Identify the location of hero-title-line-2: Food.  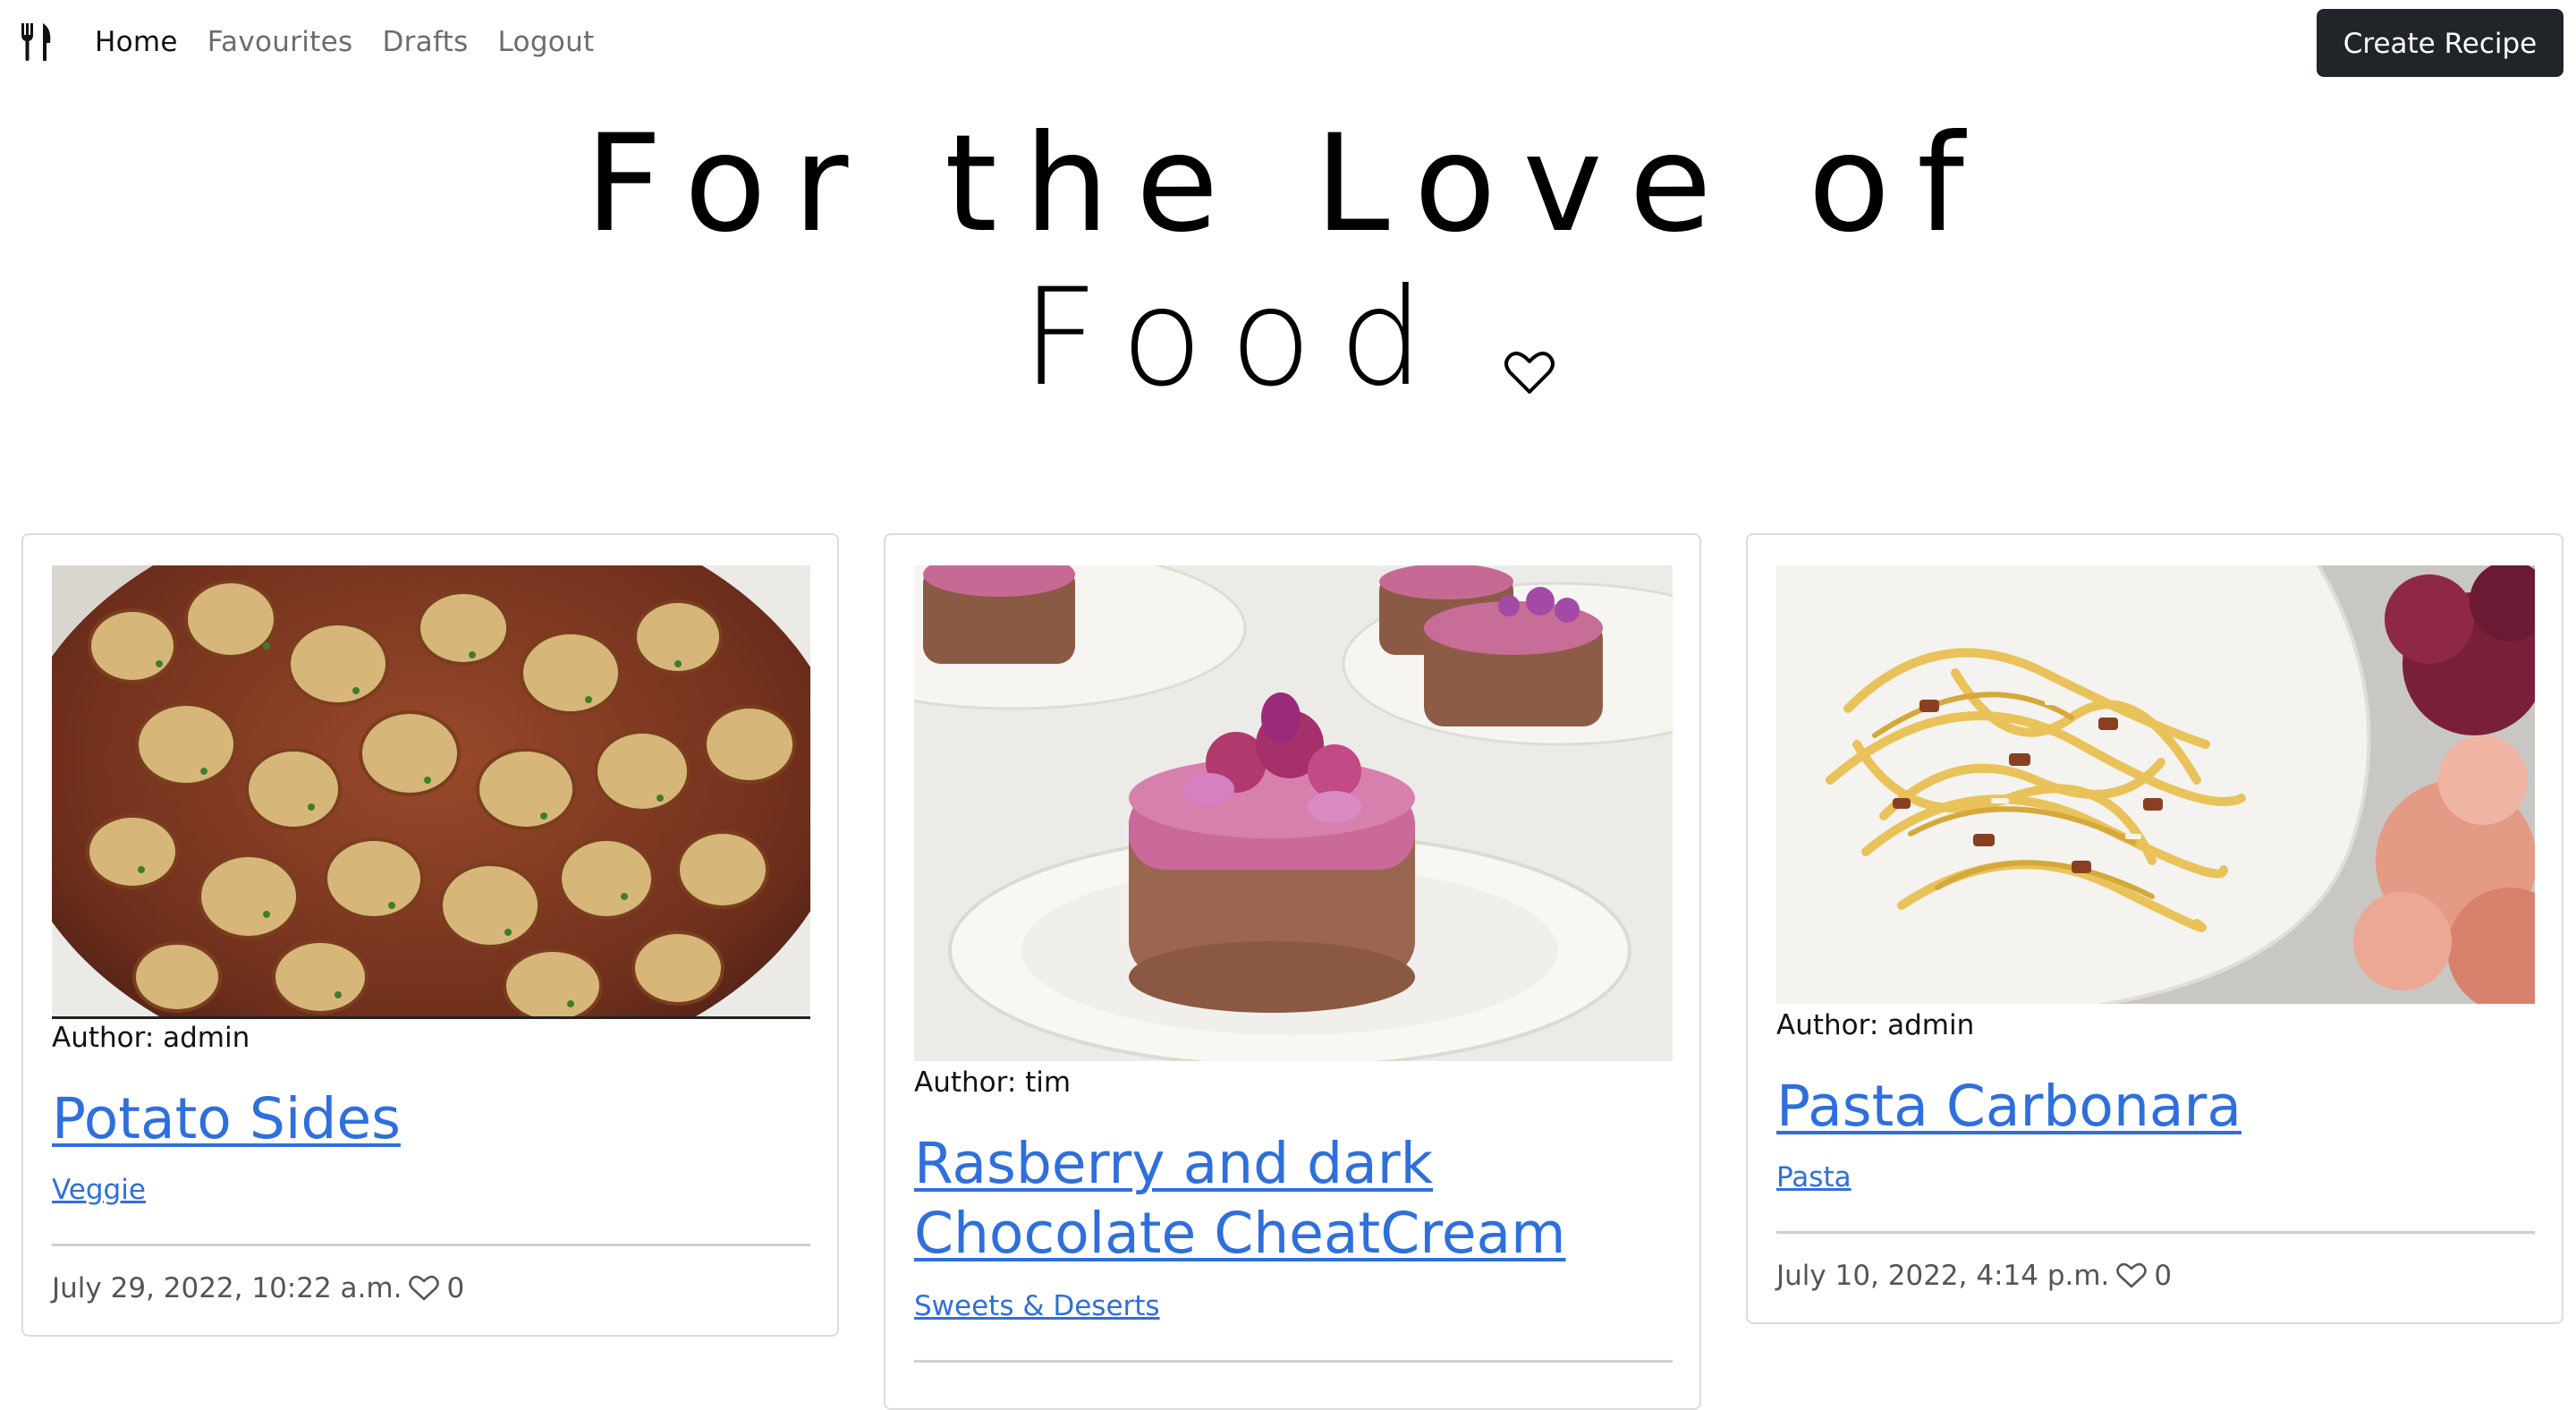
(1236, 338).